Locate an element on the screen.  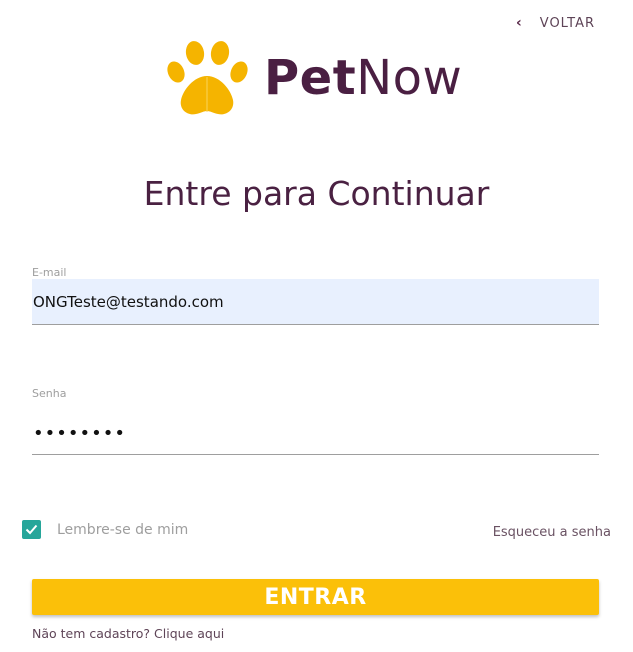
brand-name: PetNow is located at coordinates (363, 78).